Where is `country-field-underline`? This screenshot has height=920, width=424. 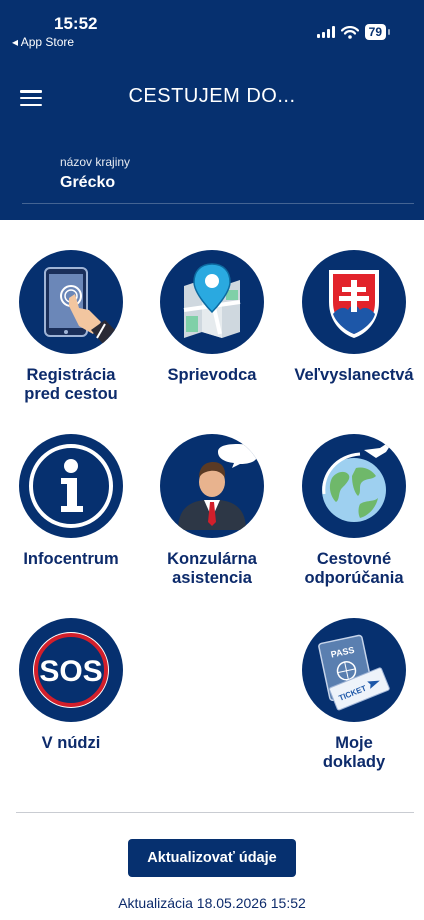
country-field-underline is located at coordinates (218, 203).